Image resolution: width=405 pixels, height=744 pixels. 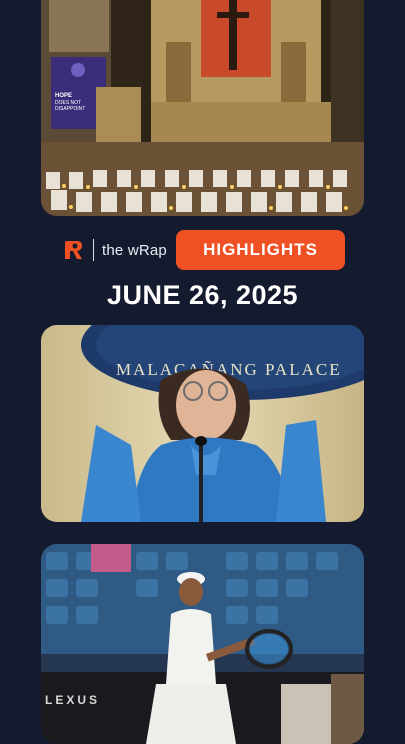 I want to click on brand-label: the wRap, so click(x=134, y=250).